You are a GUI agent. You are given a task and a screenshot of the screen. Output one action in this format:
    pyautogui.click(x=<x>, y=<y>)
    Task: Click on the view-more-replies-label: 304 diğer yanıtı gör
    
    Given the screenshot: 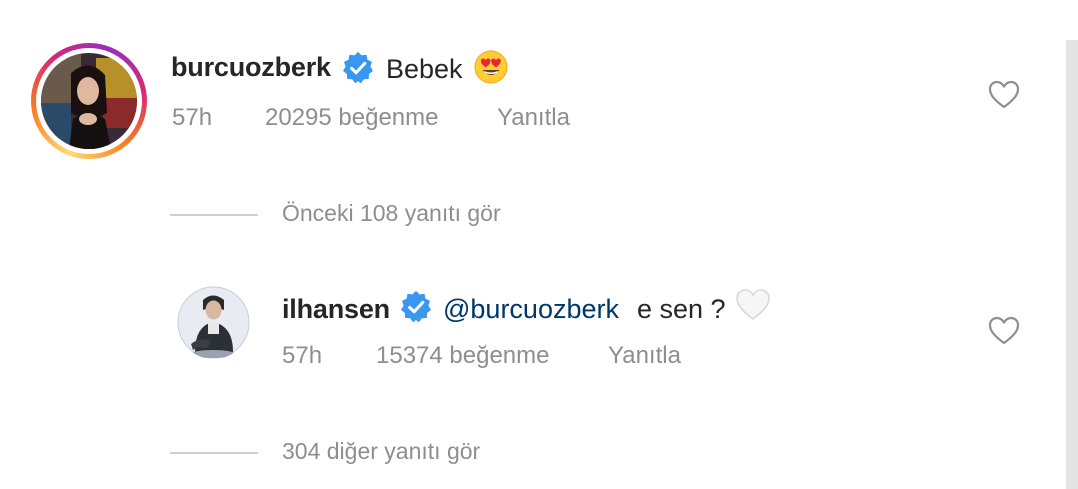 What is the action you would take?
    pyautogui.click(x=381, y=451)
    